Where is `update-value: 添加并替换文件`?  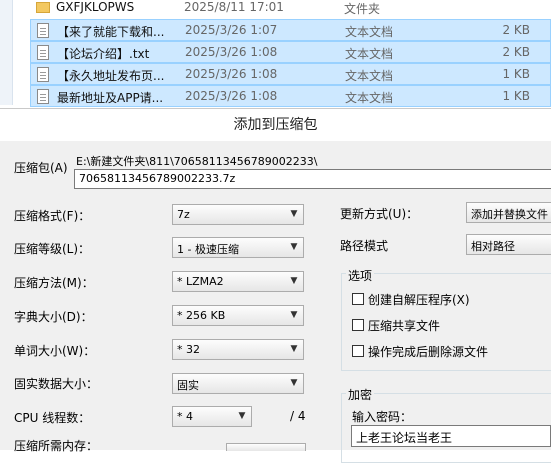
update-value: 添加并替换文件 is located at coordinates (509, 214).